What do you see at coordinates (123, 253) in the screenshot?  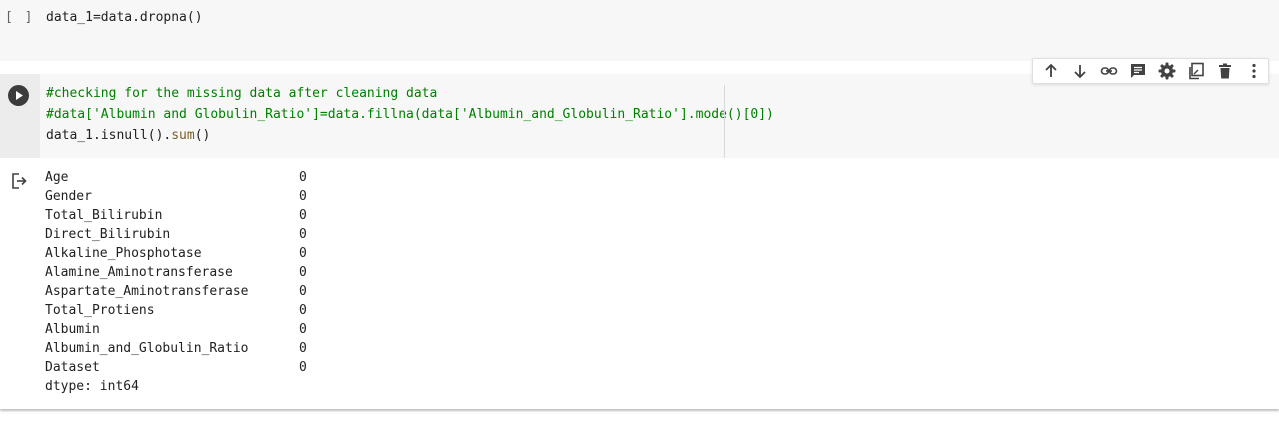 I see `output-column-name: Alkaline_Phosphotase` at bounding box center [123, 253].